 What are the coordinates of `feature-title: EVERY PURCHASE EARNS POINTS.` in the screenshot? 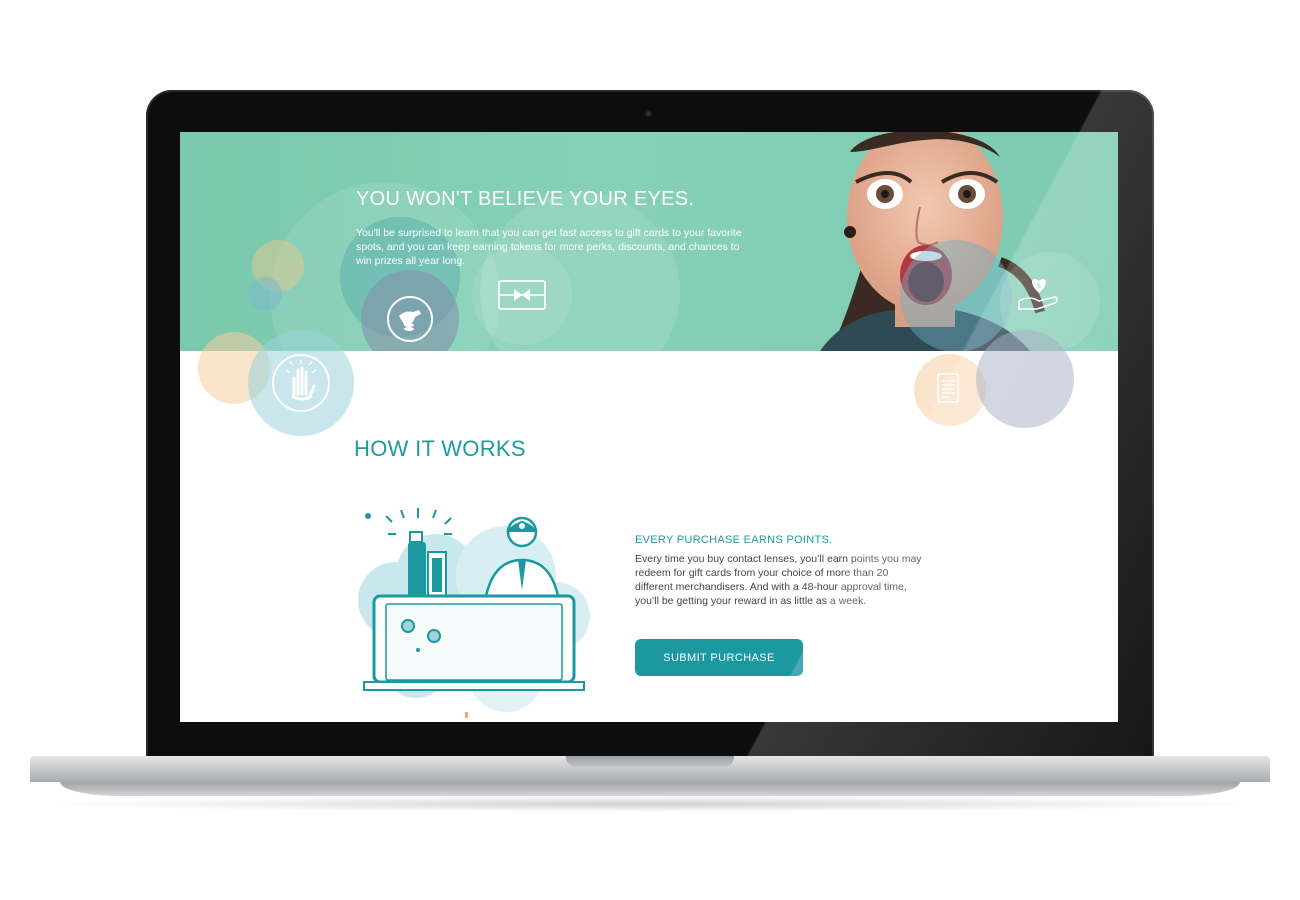 It's located at (734, 540).